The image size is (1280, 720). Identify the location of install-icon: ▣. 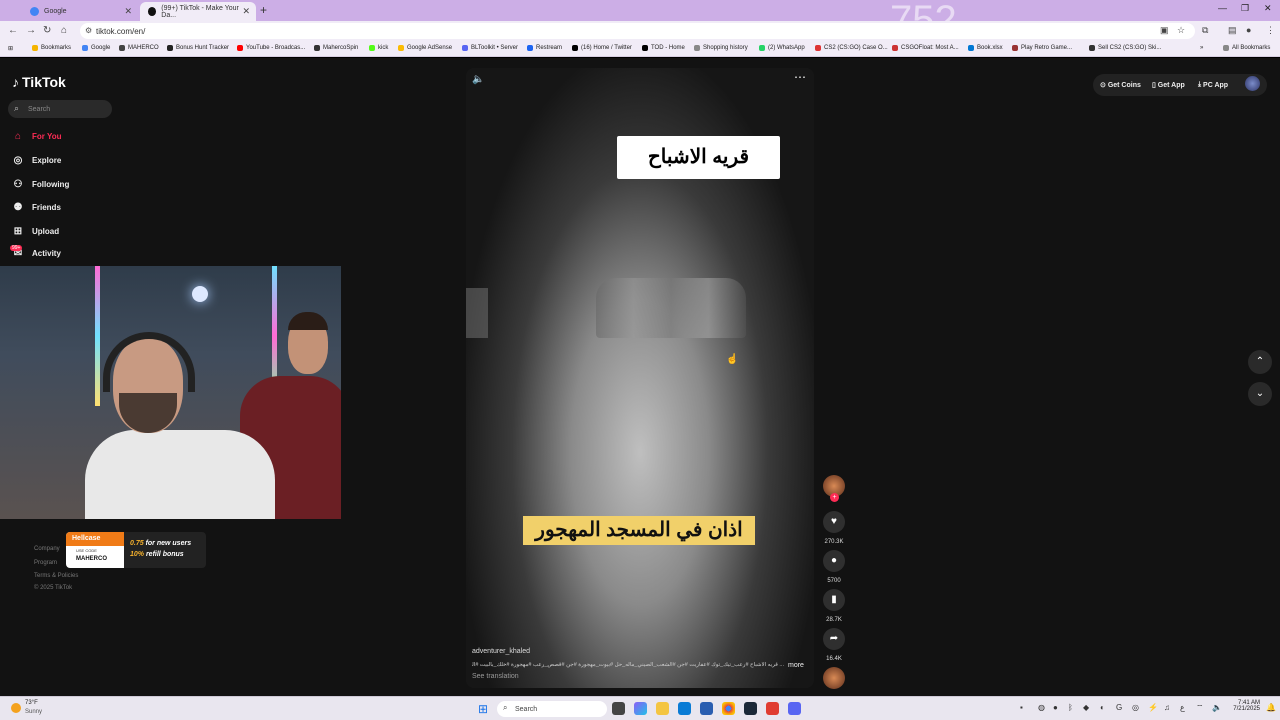
(1164, 30).